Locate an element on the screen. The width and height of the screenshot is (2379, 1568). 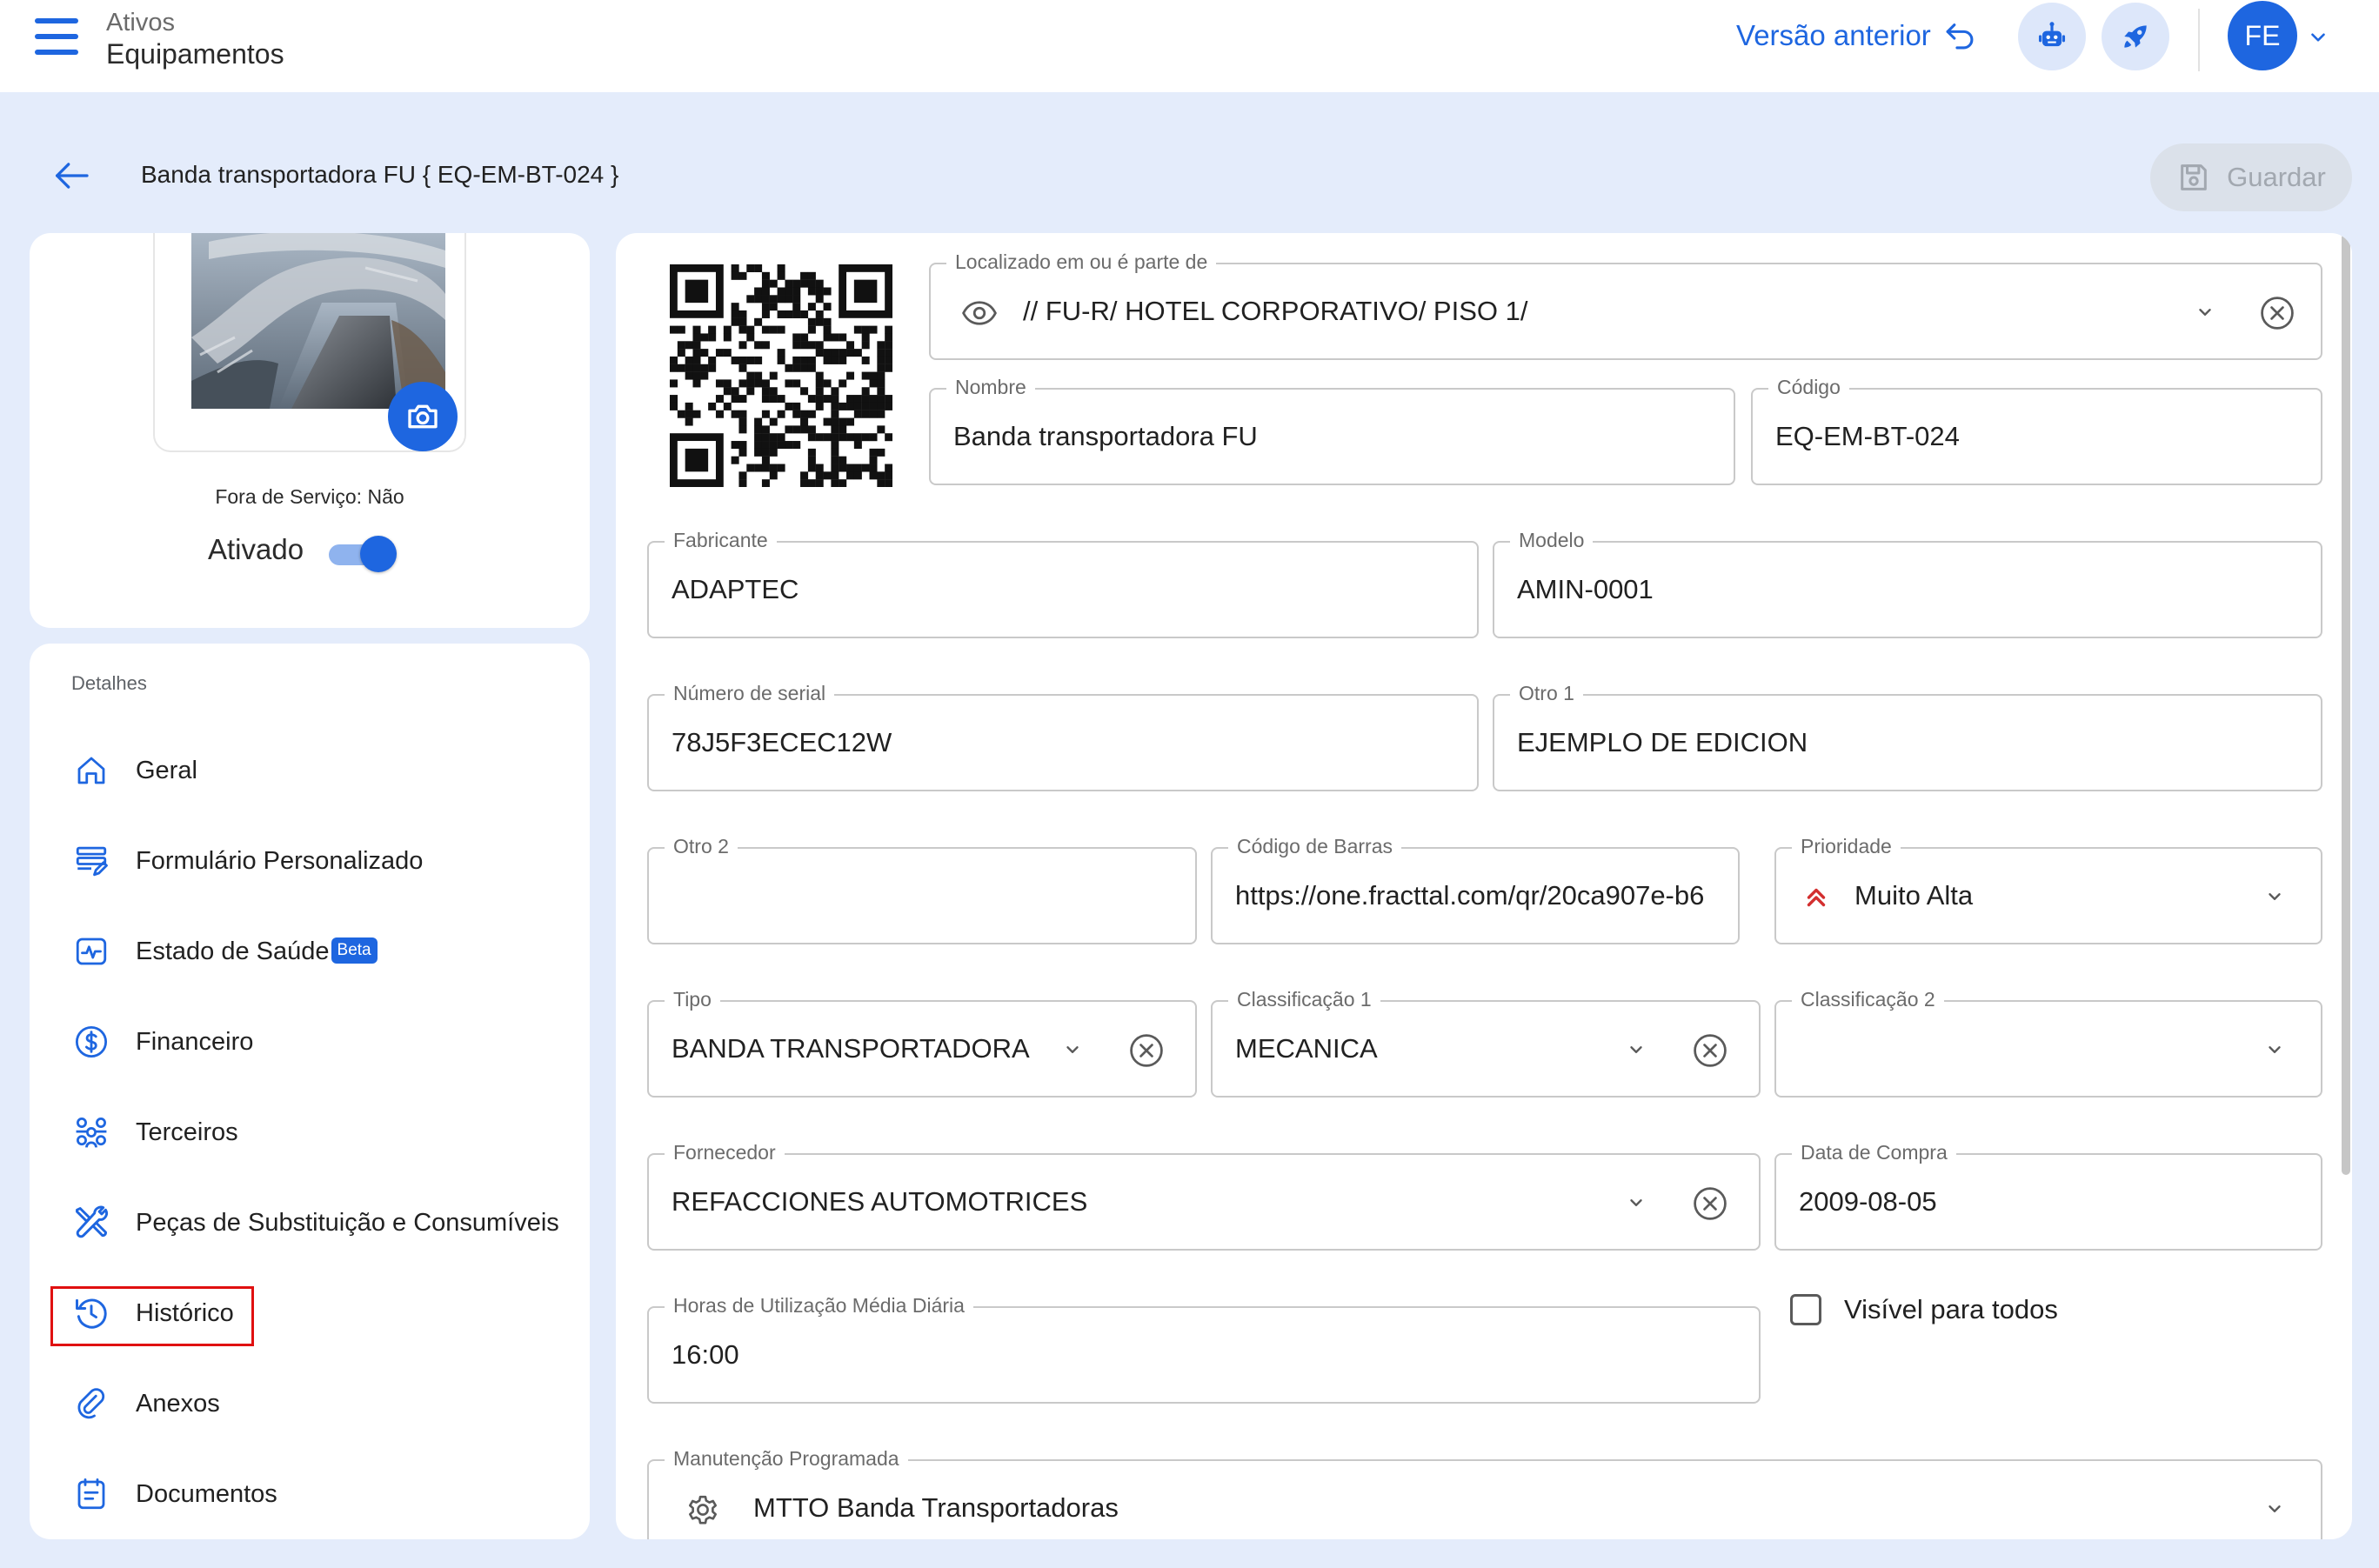
gear-icon is located at coordinates (703, 1510).